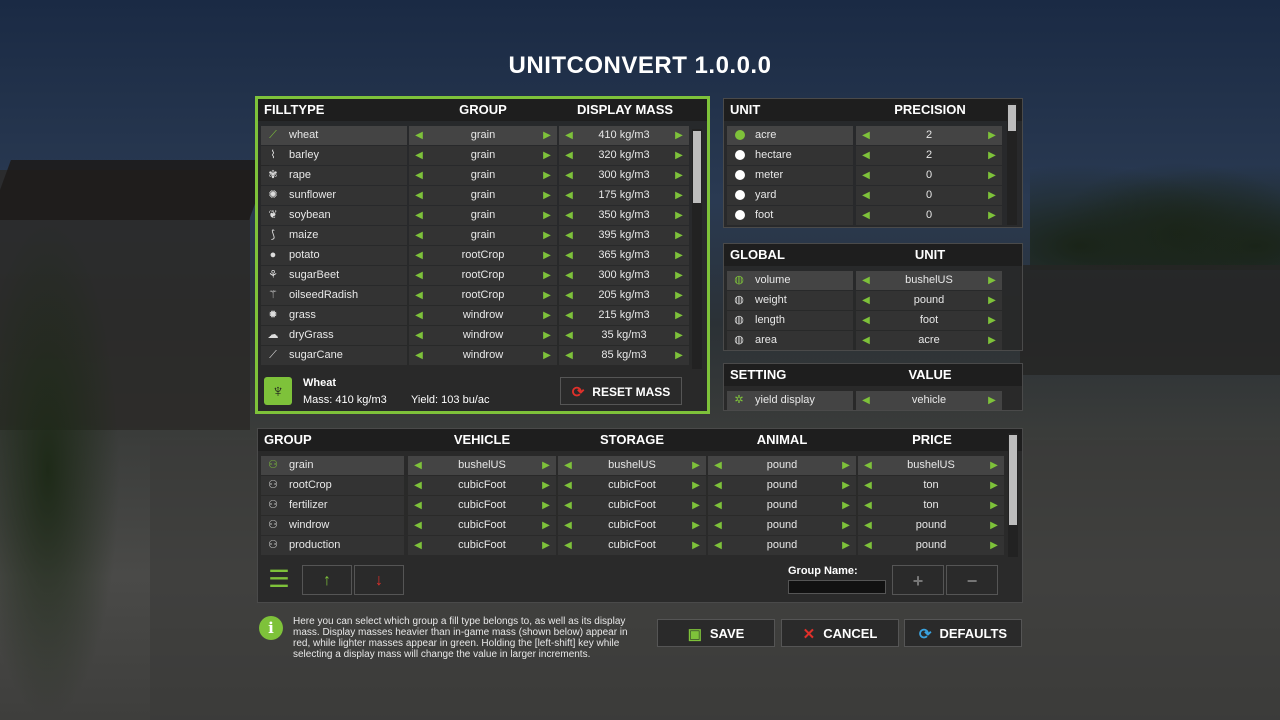 The image size is (1280, 720). I want to click on filltype-mass-selector: ◀ 350 kg/m3 ▶, so click(624, 215).